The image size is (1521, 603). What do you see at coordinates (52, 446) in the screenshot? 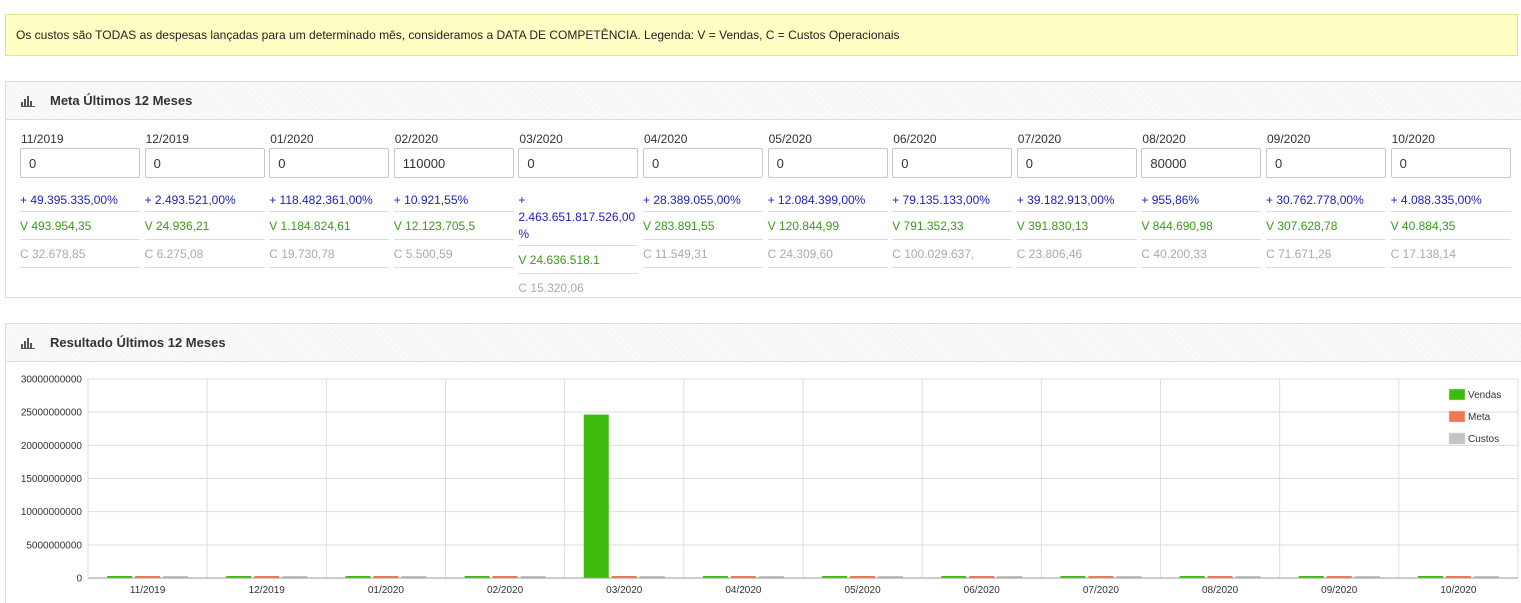
I see `y-tick-label: 20000000000` at bounding box center [52, 446].